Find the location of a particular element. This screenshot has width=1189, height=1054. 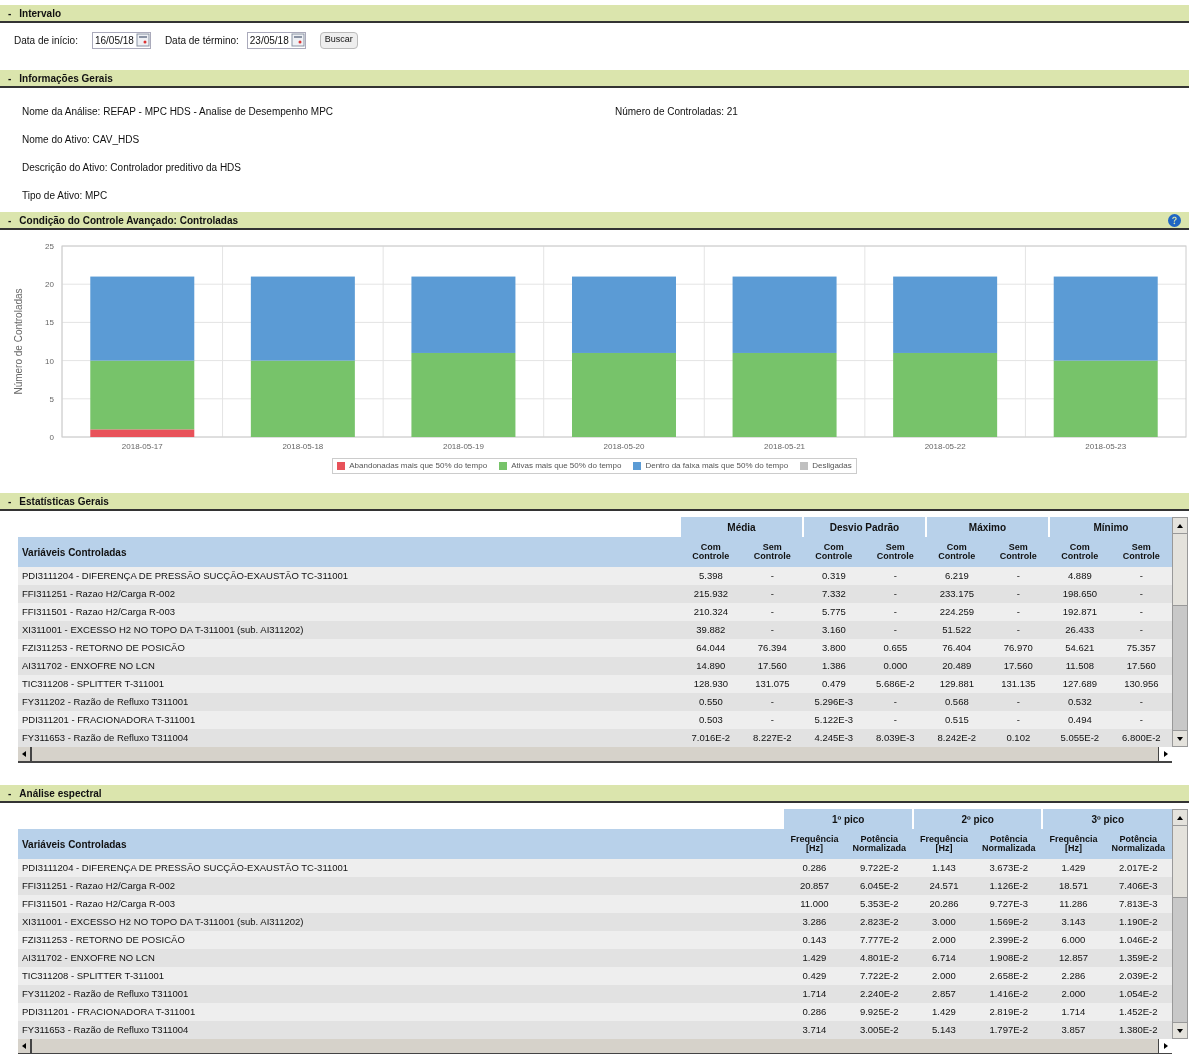

section-header: - Condição do Controle Avançado: Controladas is located at coordinates (594, 221).